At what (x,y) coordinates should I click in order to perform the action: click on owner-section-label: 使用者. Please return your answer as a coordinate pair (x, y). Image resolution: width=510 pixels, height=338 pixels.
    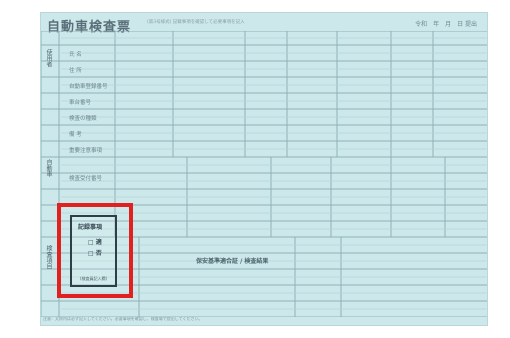
    Looking at the image, I should click on (48, 58).